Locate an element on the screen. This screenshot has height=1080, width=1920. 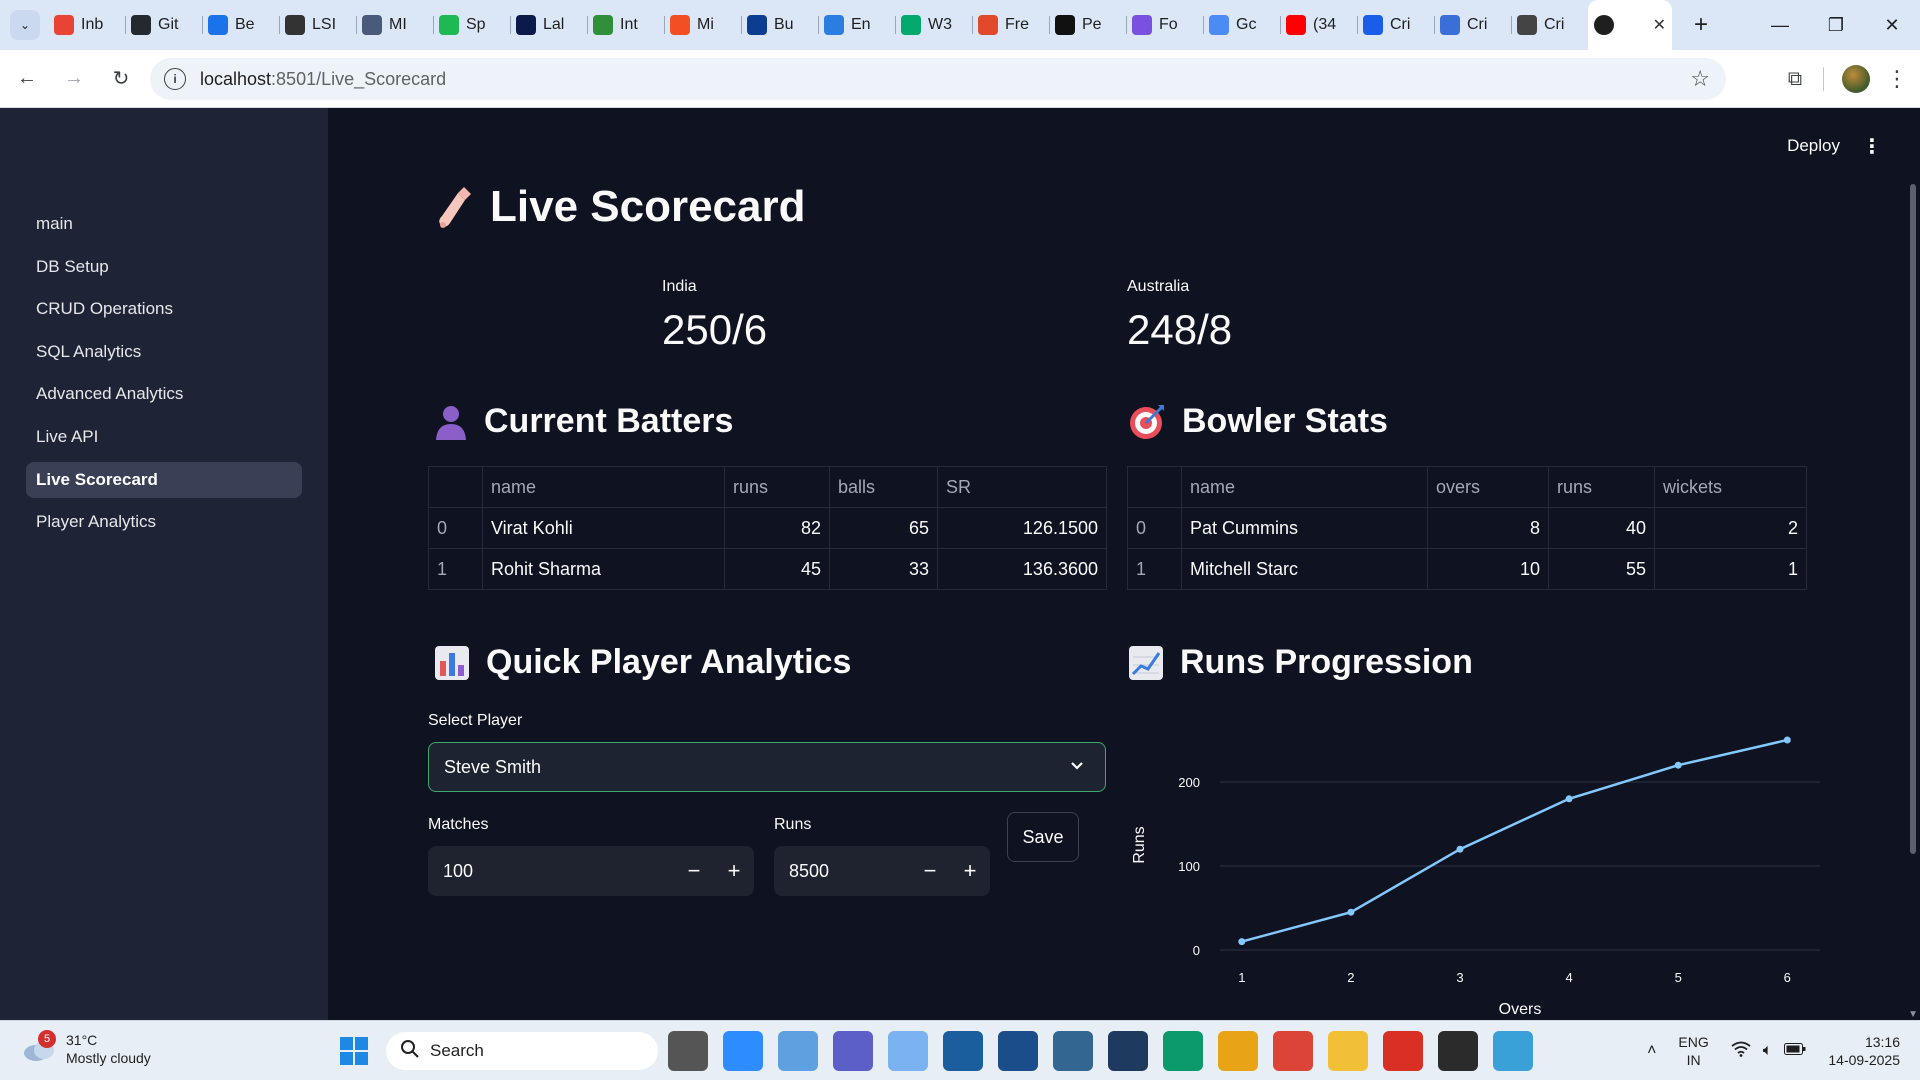
zoom-icon is located at coordinates (743, 1051).